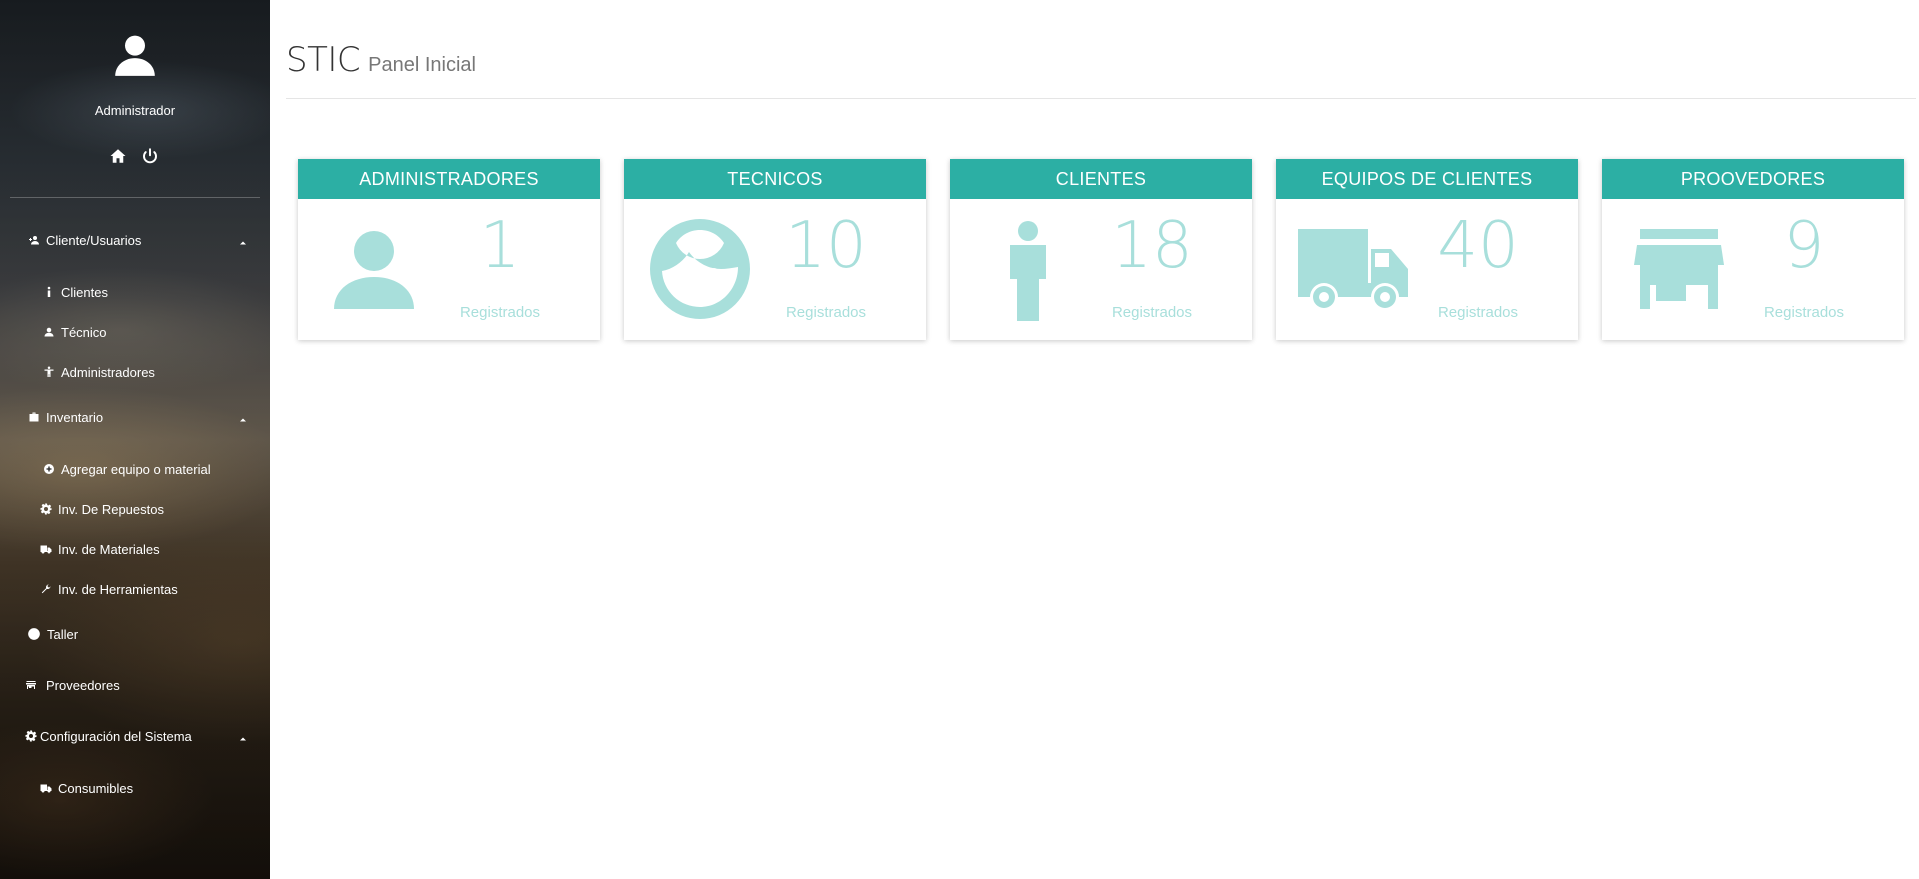  I want to click on card-count: 10, so click(826, 246).